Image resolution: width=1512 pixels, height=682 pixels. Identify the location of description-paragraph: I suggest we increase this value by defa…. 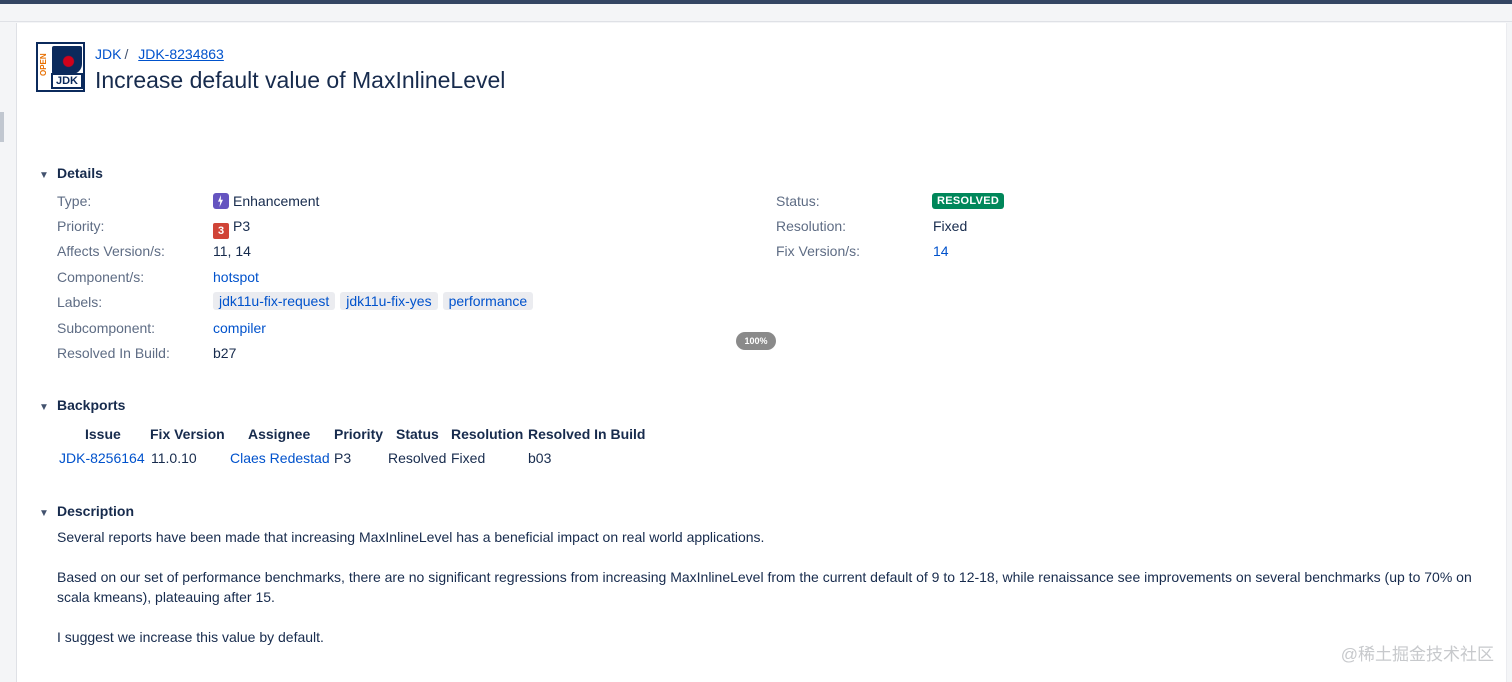
(190, 637).